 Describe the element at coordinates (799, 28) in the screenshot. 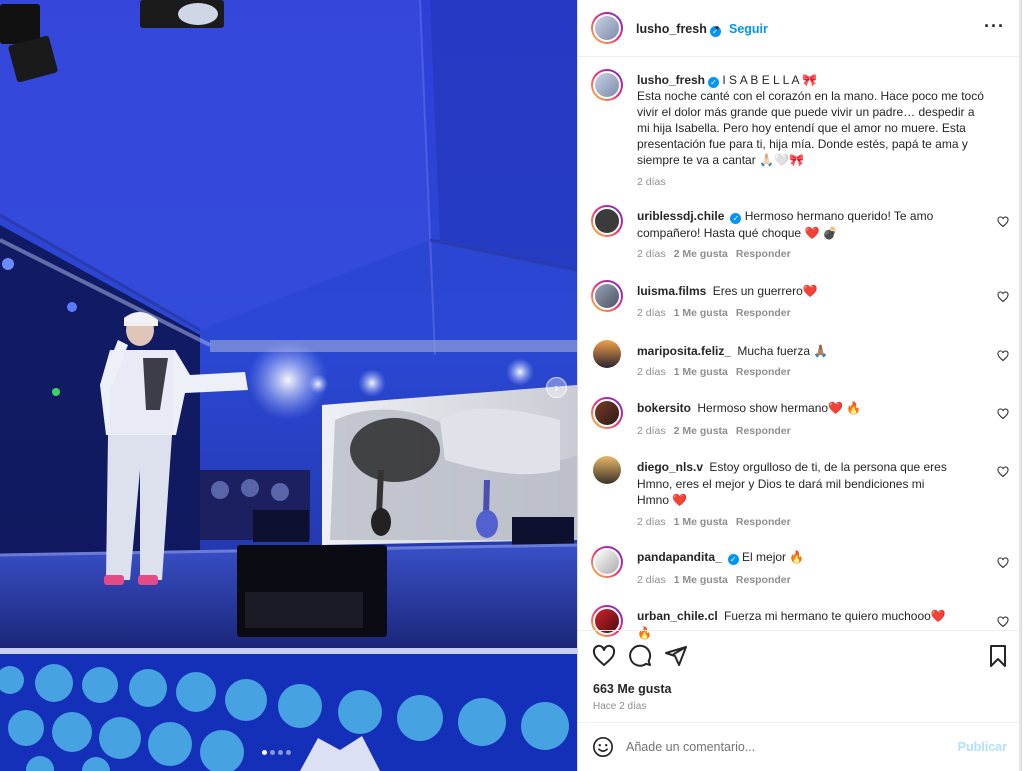

I see `post-header: lusho_fresh ✓ • Seguir ···` at that location.